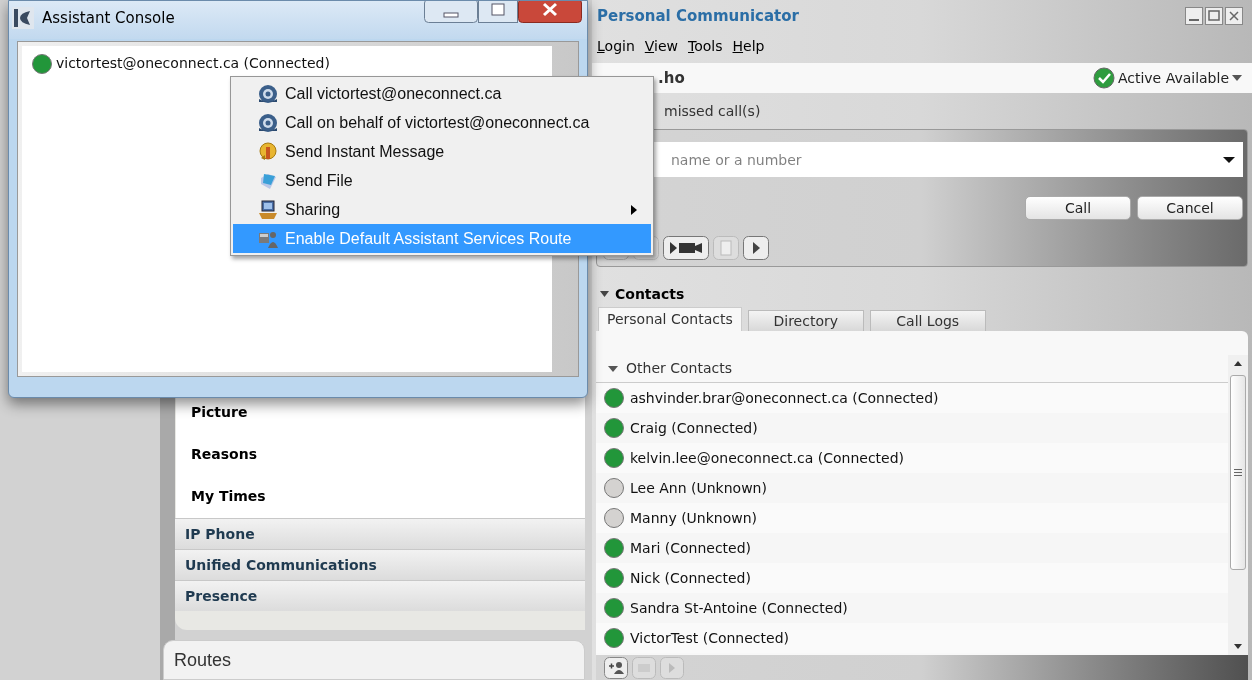  Describe the element at coordinates (756, 248) in the screenshot. I see `play-icon` at that location.